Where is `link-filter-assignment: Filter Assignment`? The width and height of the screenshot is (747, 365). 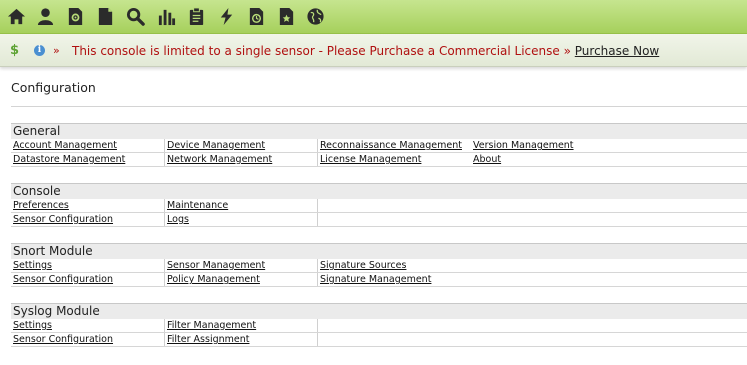 link-filter-assignment: Filter Assignment is located at coordinates (241, 339).